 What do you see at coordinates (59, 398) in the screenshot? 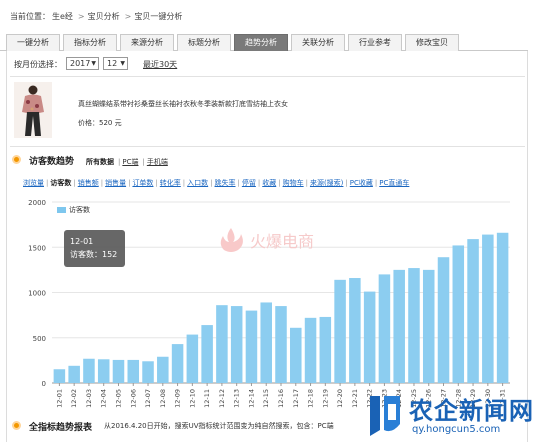
I see `x-tick-label: 12-01` at bounding box center [59, 398].